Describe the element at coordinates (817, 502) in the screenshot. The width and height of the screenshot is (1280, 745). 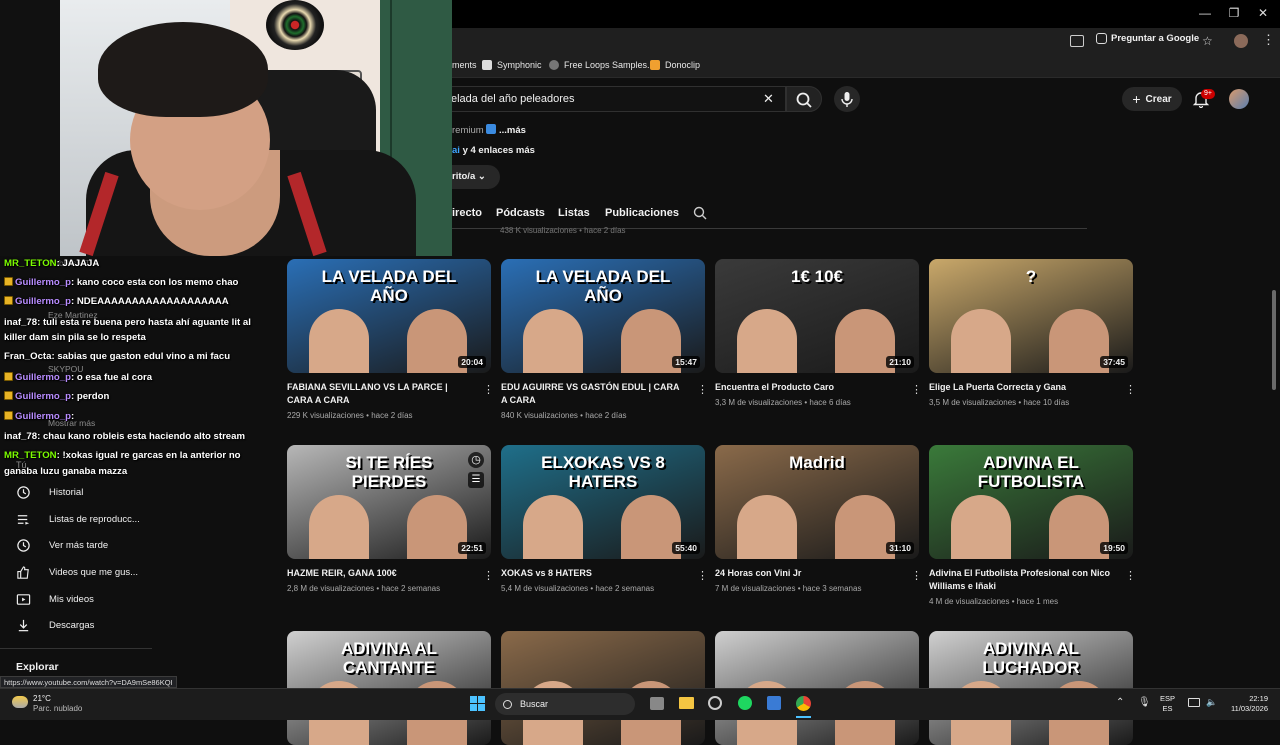
I see `video-thumbnail: Madrid 31:10` at that location.